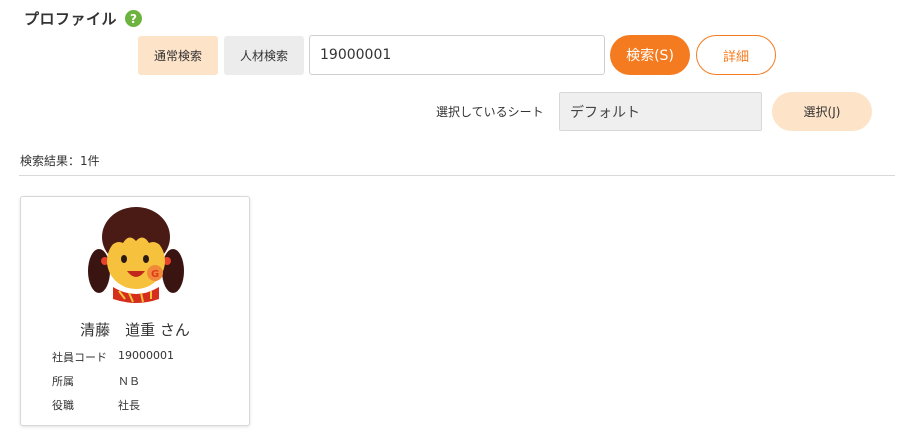 This screenshot has height=443, width=911. What do you see at coordinates (650, 55) in the screenshot?
I see `search-button: 検索(S)` at bounding box center [650, 55].